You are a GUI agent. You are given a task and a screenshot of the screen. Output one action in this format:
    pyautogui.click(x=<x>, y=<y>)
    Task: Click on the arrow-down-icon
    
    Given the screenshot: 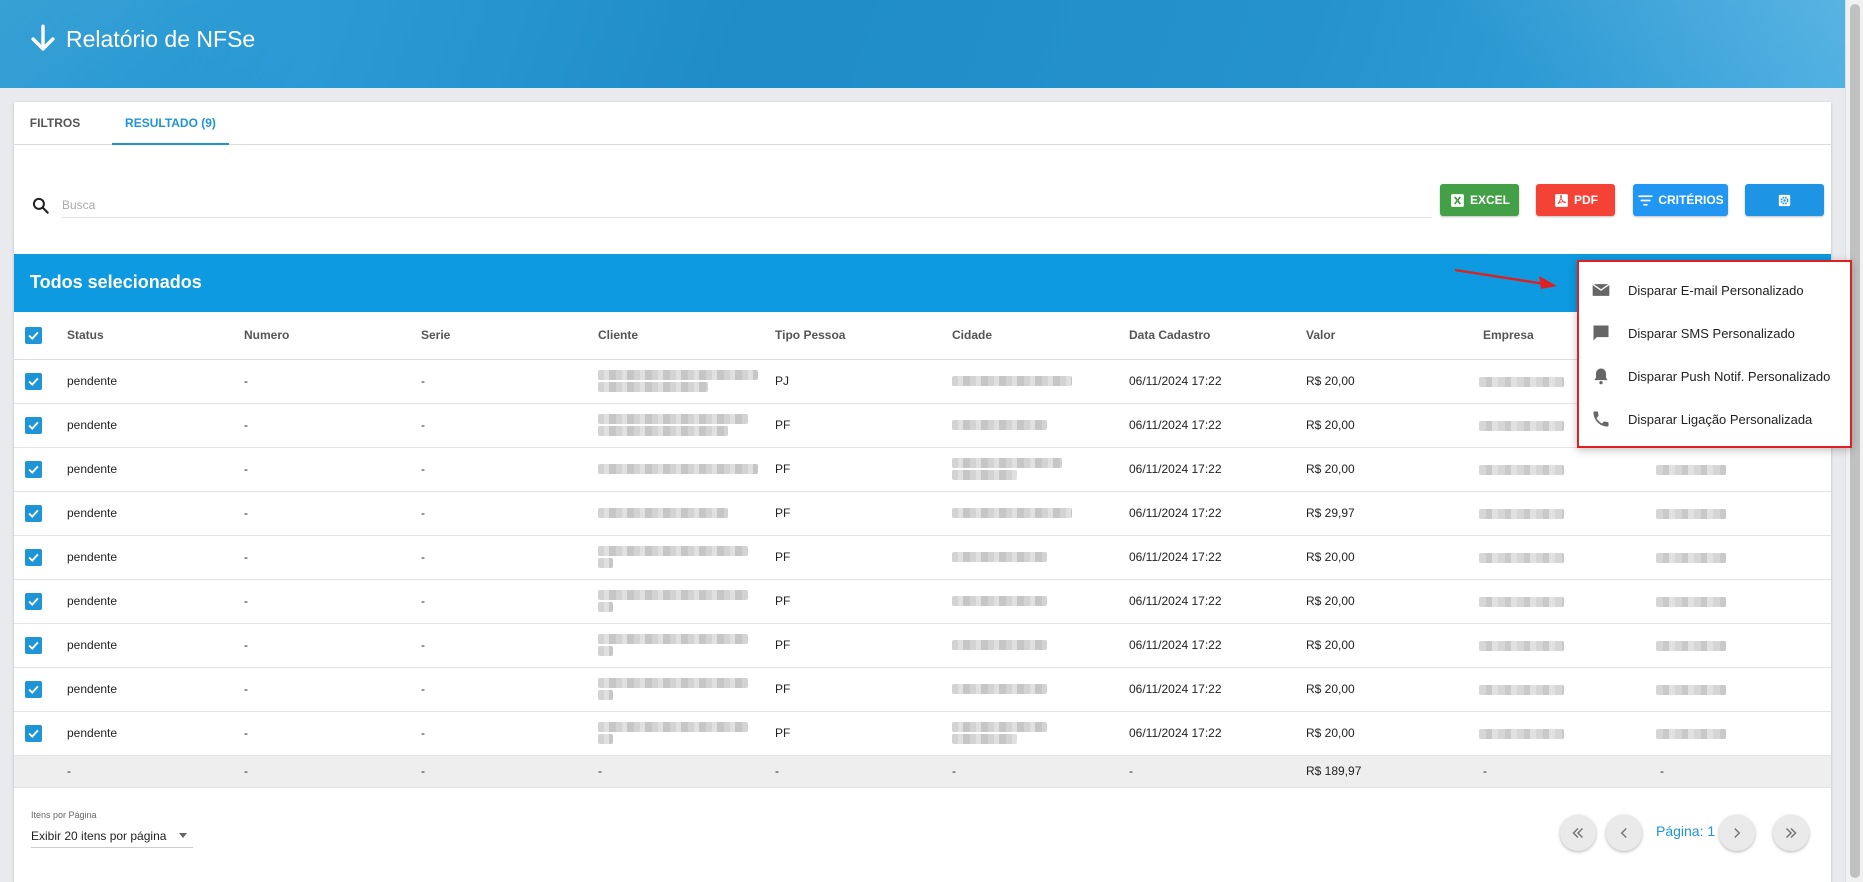 What is the action you would take?
    pyautogui.click(x=43, y=39)
    